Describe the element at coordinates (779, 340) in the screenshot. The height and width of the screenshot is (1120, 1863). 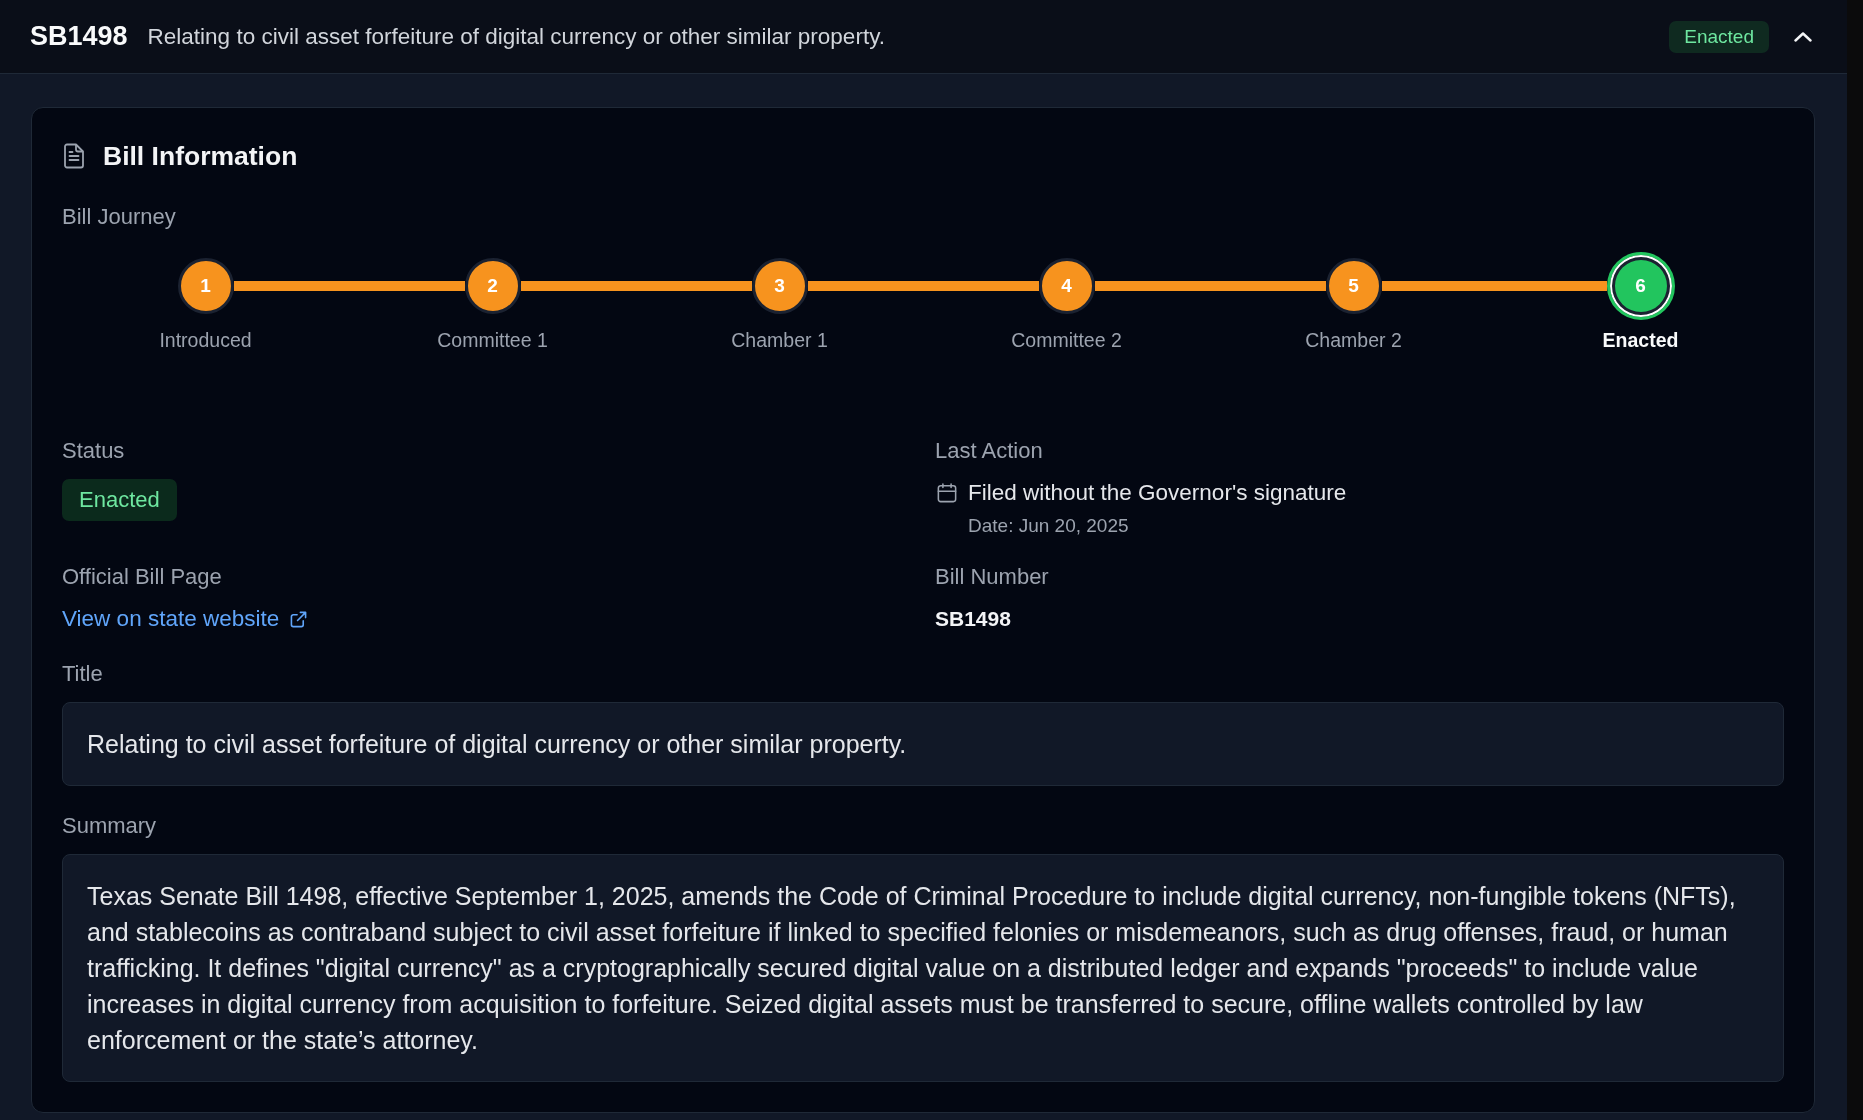
I see `step-label: Chamber 1` at that location.